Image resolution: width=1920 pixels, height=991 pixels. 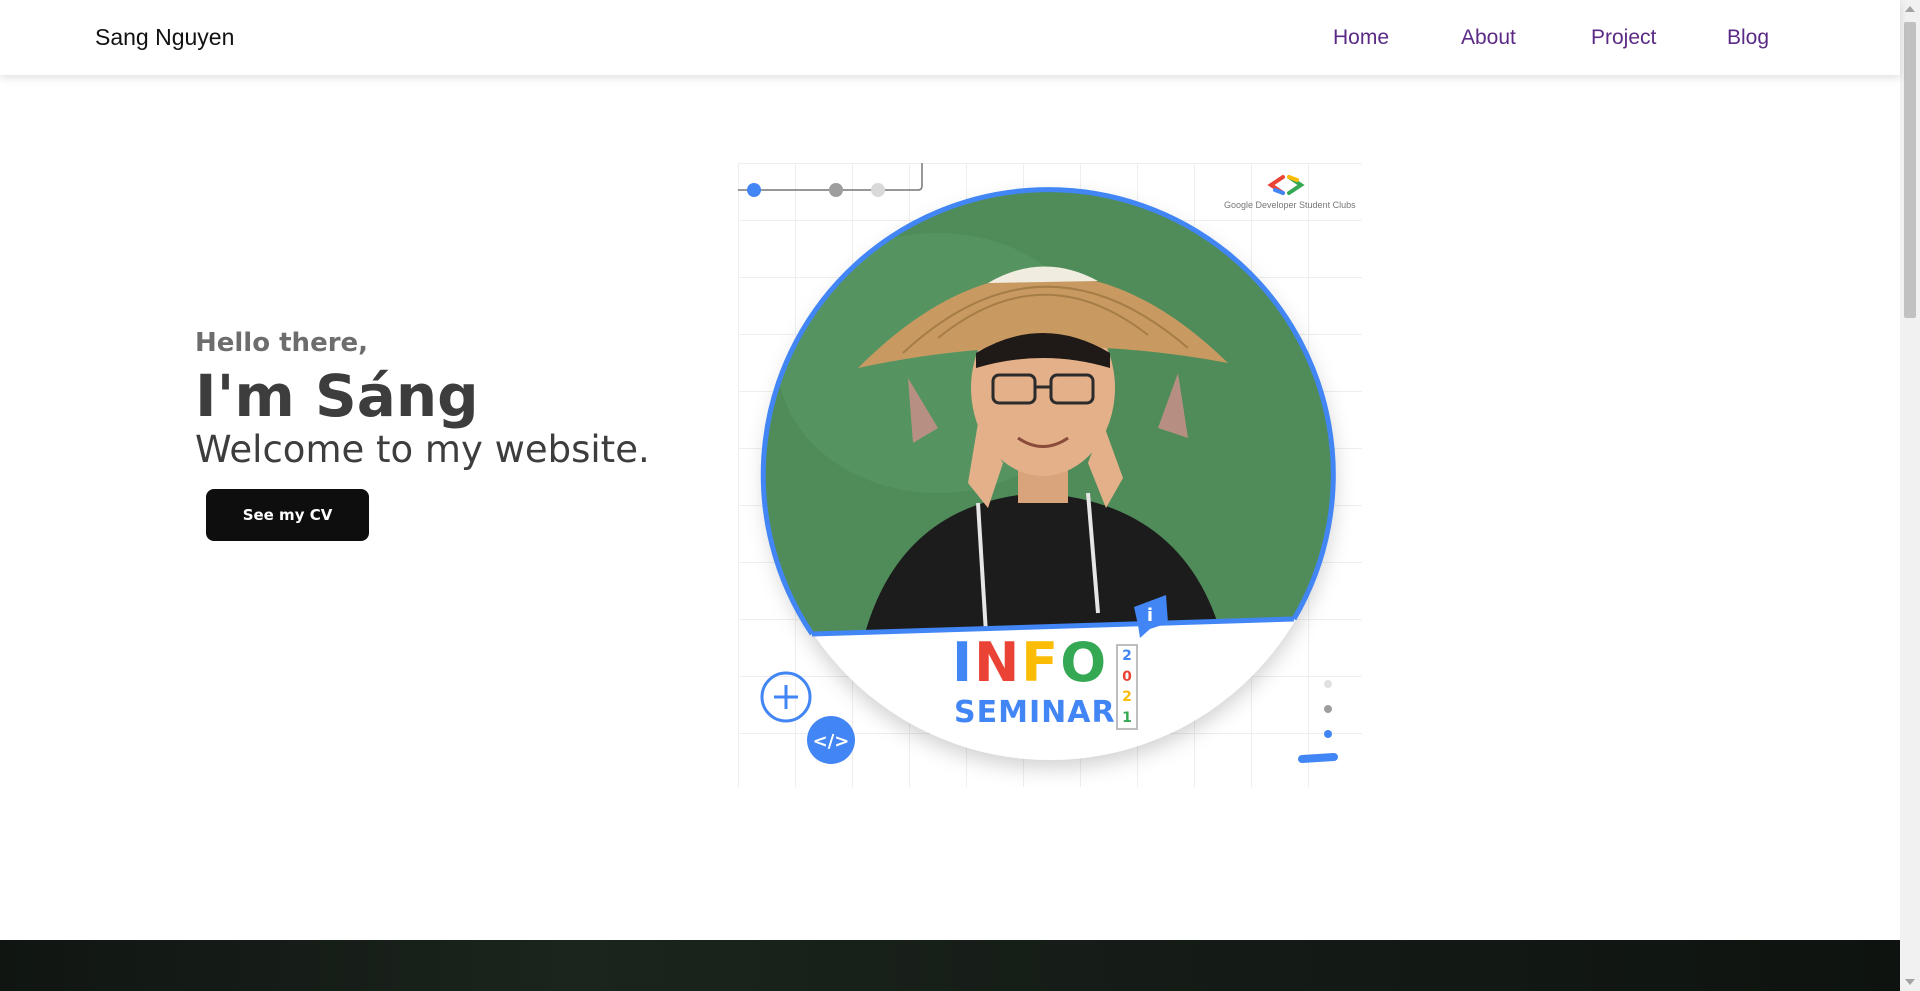 I want to click on nav-link-home: Home, so click(x=1361, y=38).